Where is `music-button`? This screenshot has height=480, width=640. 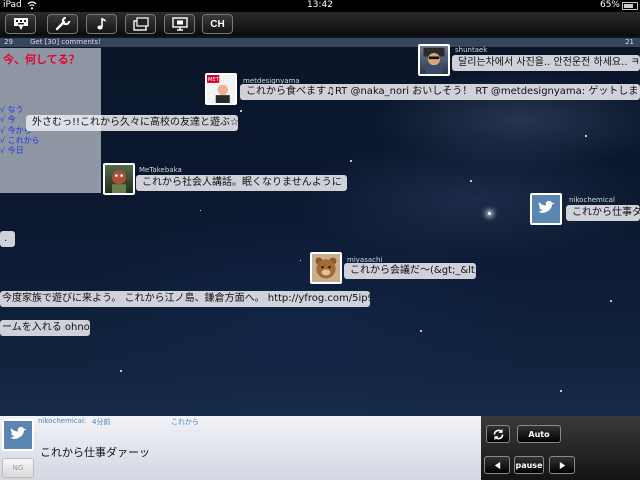 music-button is located at coordinates (101, 24).